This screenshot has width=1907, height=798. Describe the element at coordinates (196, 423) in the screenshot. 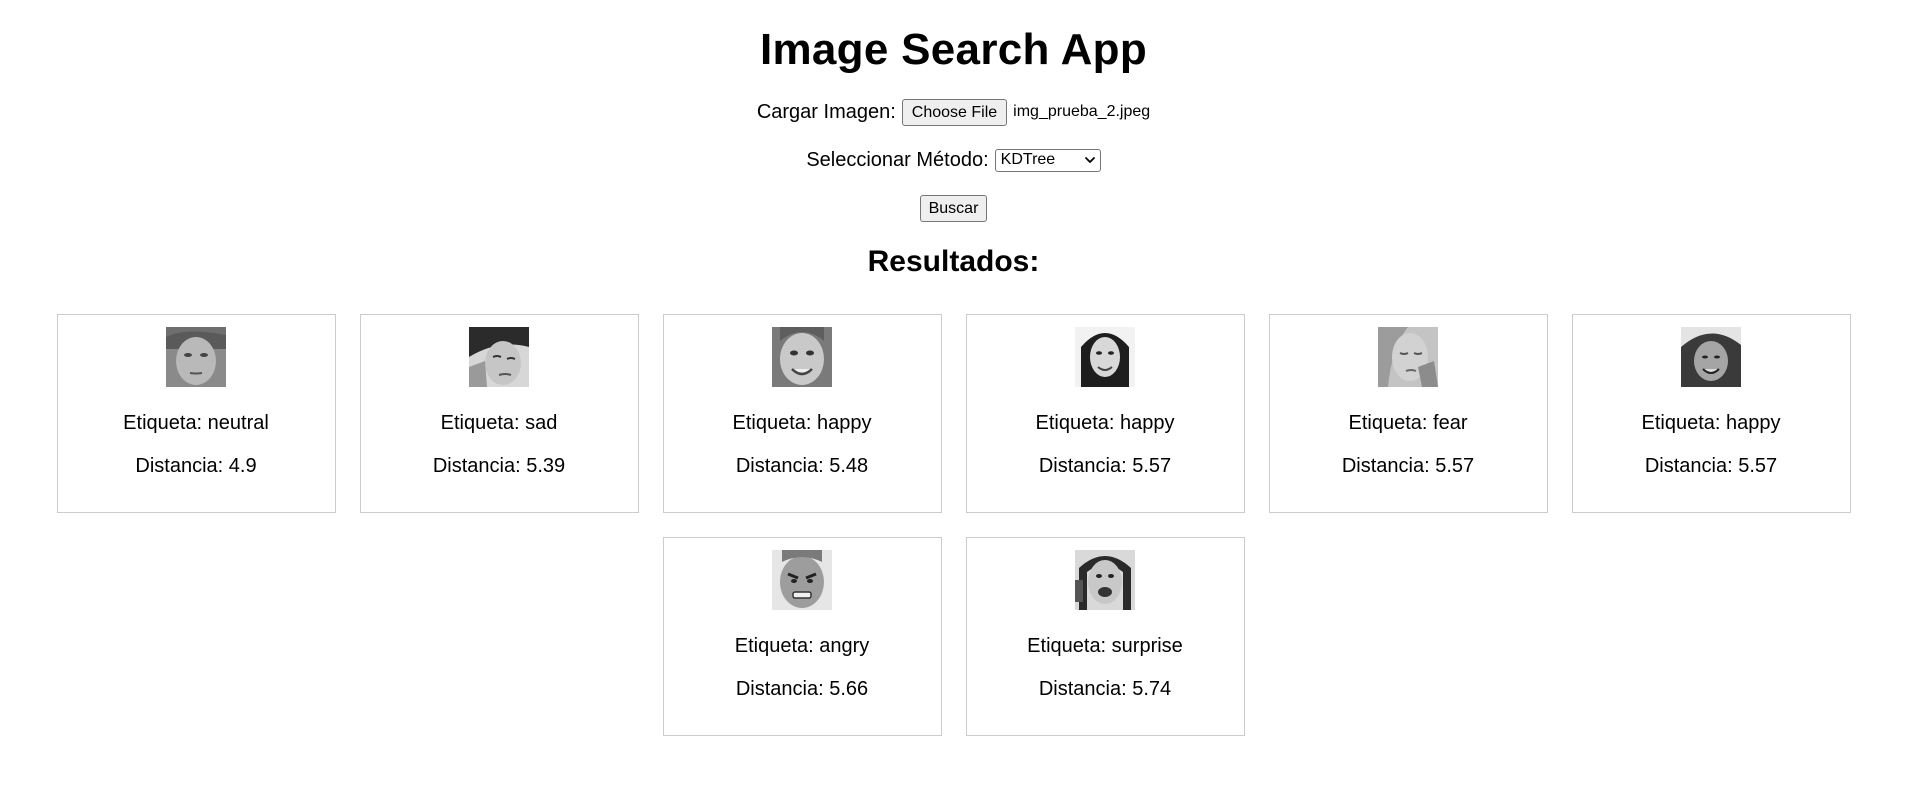

I see `result-label: Etiqueta: neutral` at that location.